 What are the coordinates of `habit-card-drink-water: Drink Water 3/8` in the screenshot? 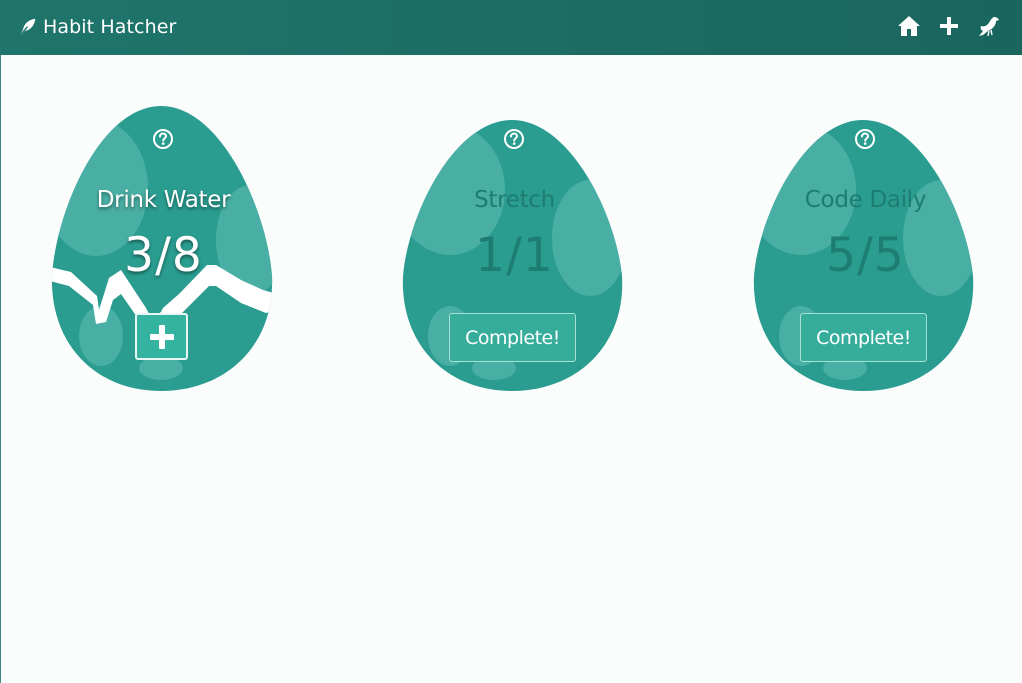 It's located at (163, 247).